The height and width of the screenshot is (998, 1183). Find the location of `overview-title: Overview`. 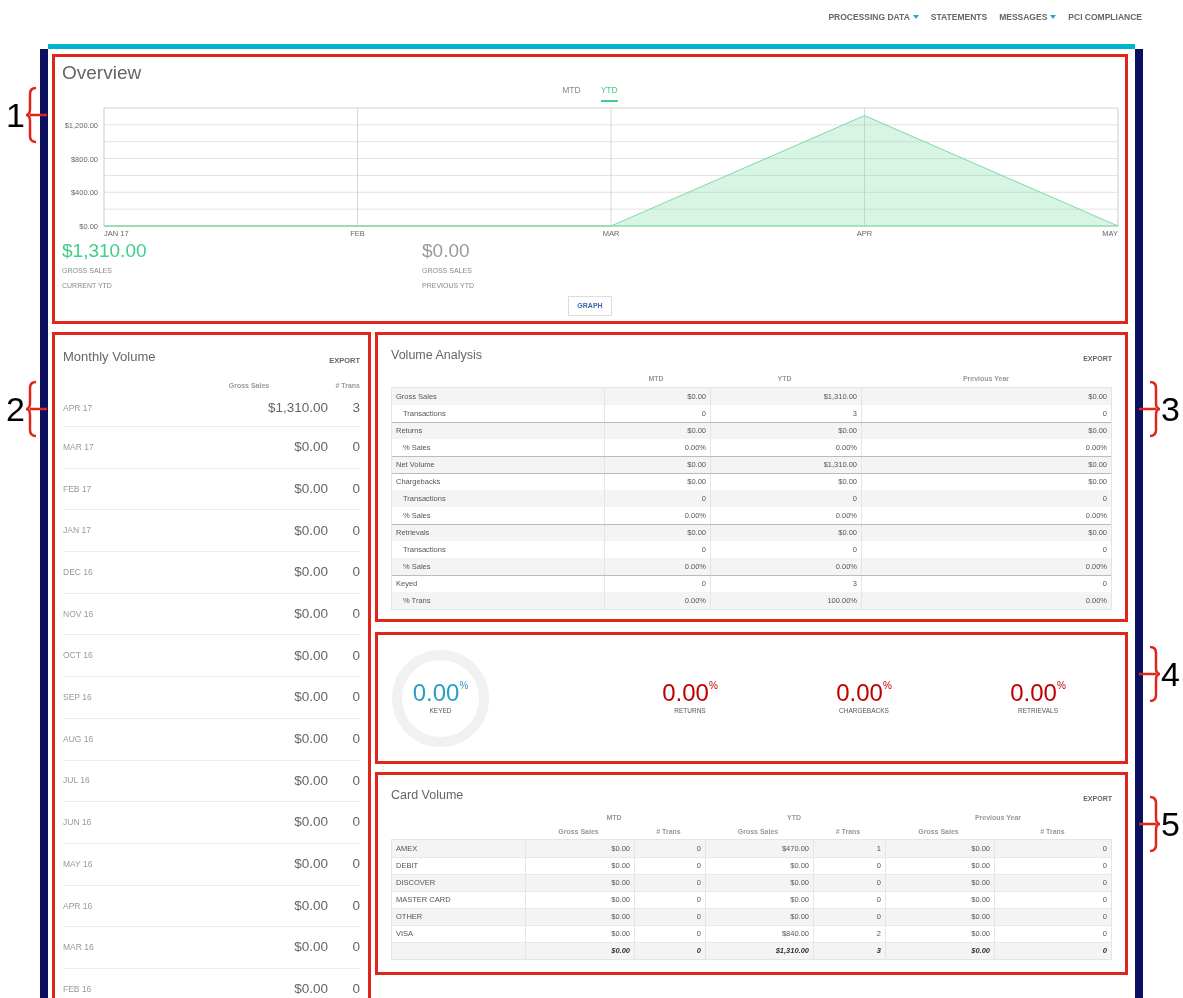

overview-title: Overview is located at coordinates (102, 73).